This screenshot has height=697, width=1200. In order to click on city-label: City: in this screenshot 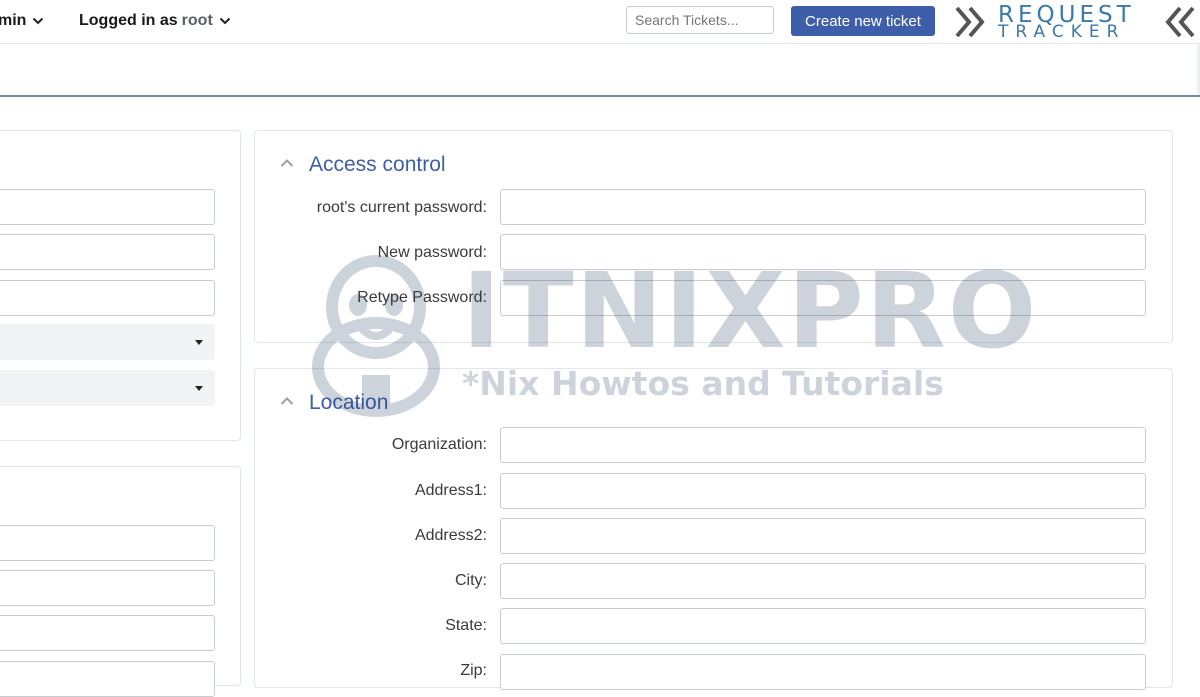, I will do `click(471, 580)`.